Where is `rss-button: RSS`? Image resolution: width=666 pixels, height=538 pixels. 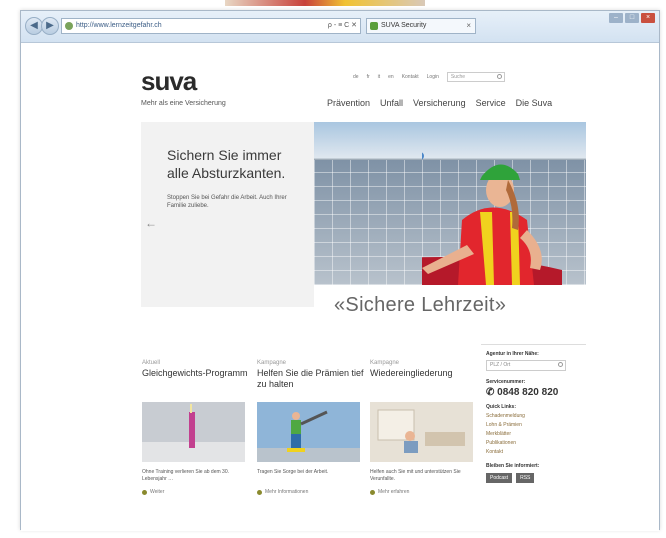 rss-button: RSS is located at coordinates (525, 478).